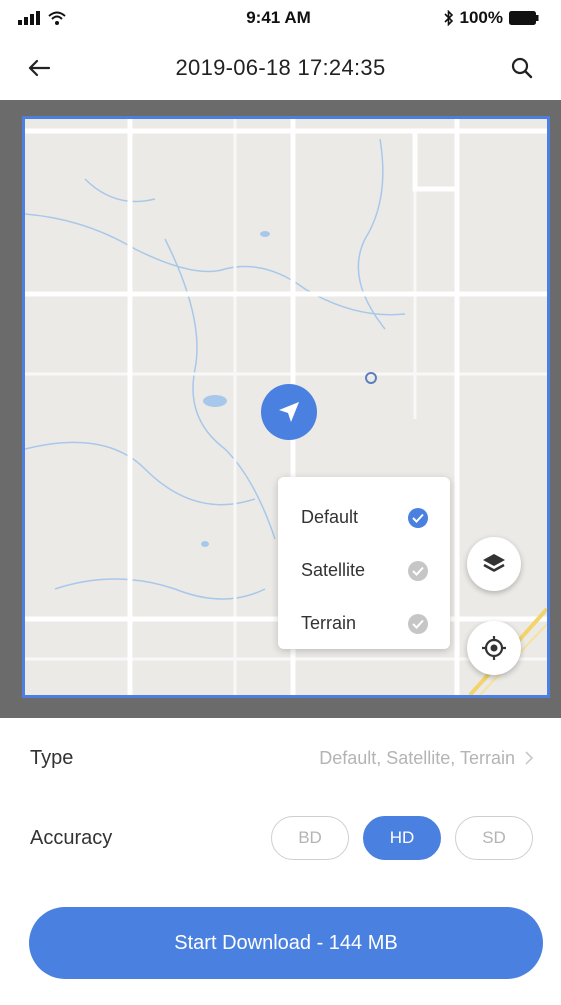  What do you see at coordinates (448, 18) in the screenshot?
I see `bluetooth-icon` at bounding box center [448, 18].